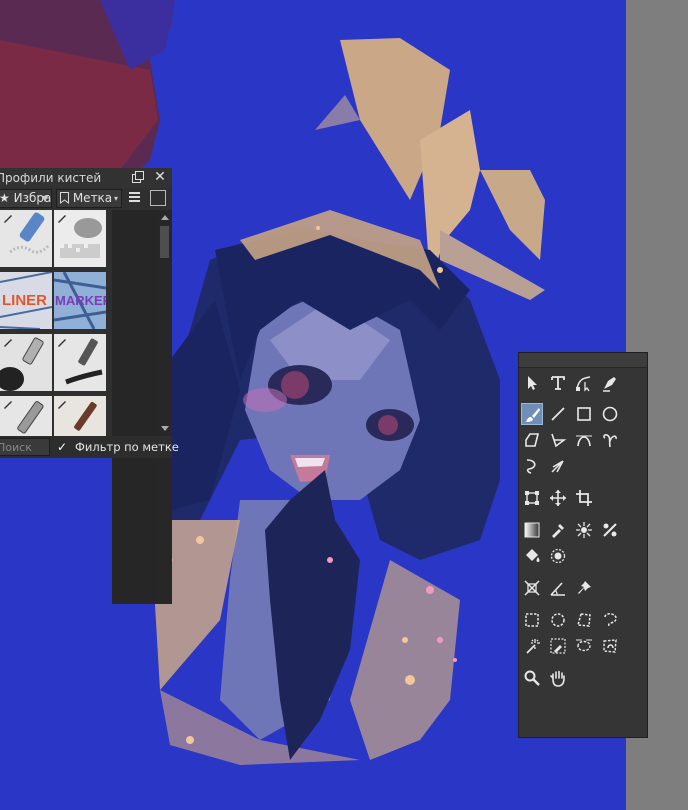 The width and height of the screenshot is (688, 810). I want to click on pointer-icon, so click(532, 383).